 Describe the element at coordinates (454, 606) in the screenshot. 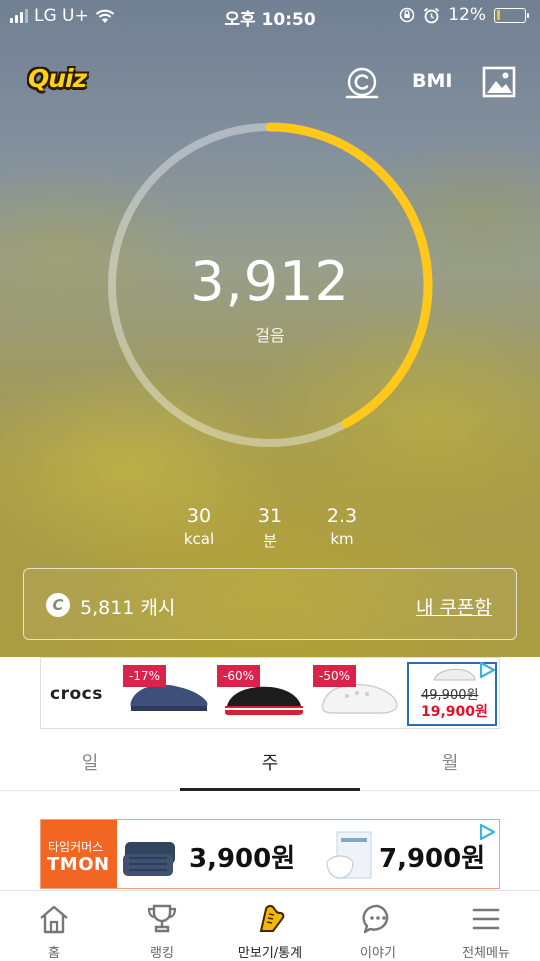

I see `my-coupon-link: 내 쿠폰함` at that location.